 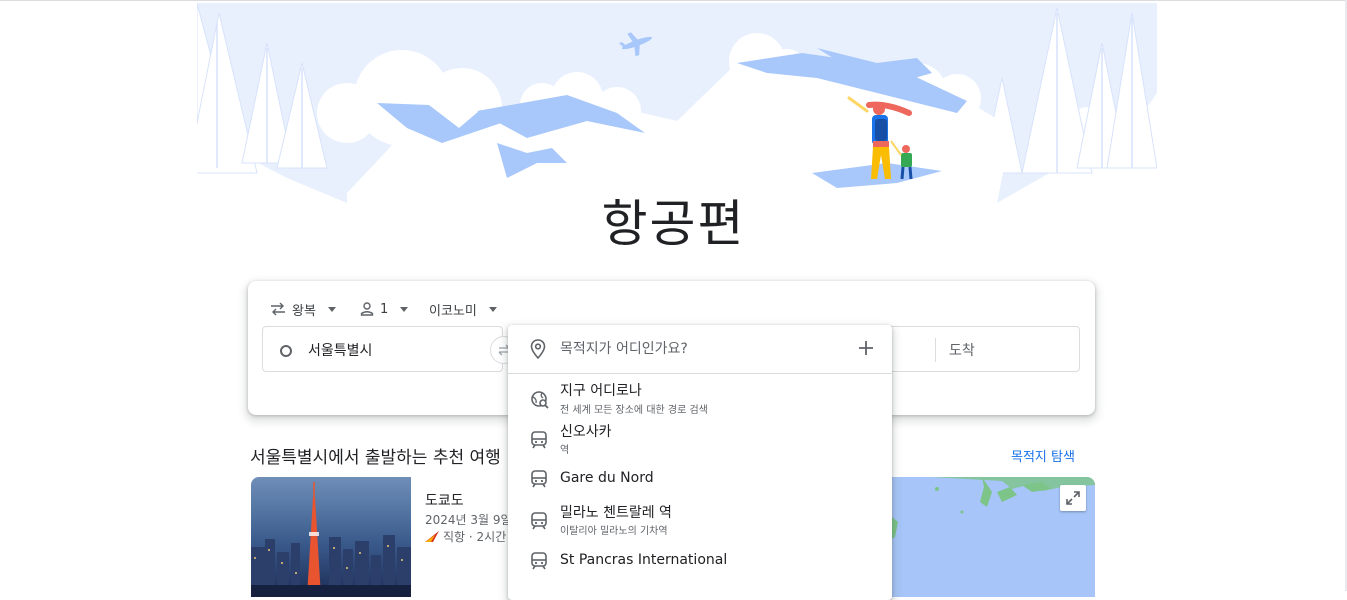 I want to click on trip-type-label: 왕복, so click(x=304, y=311).